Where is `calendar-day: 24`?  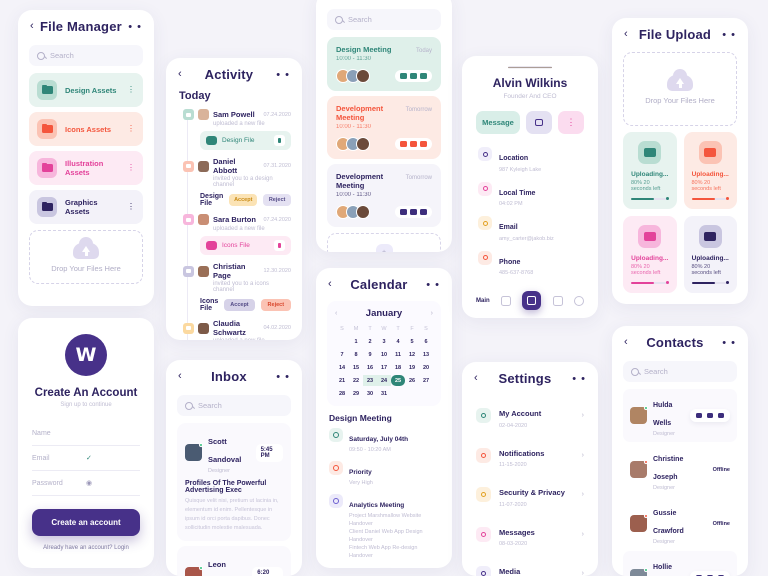
calendar-day: 24 is located at coordinates (384, 380).